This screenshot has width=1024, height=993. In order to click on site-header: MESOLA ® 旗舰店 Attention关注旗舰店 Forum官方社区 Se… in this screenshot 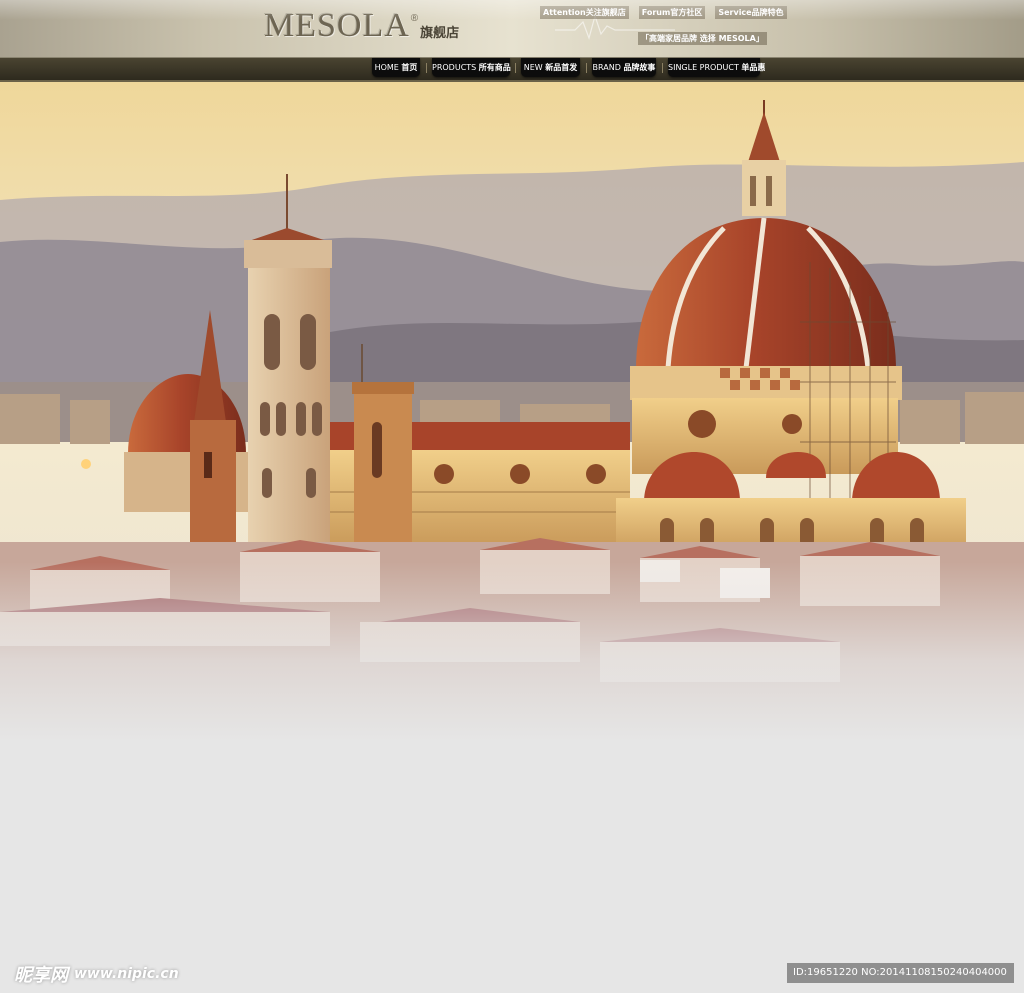, I will do `click(512, 29)`.